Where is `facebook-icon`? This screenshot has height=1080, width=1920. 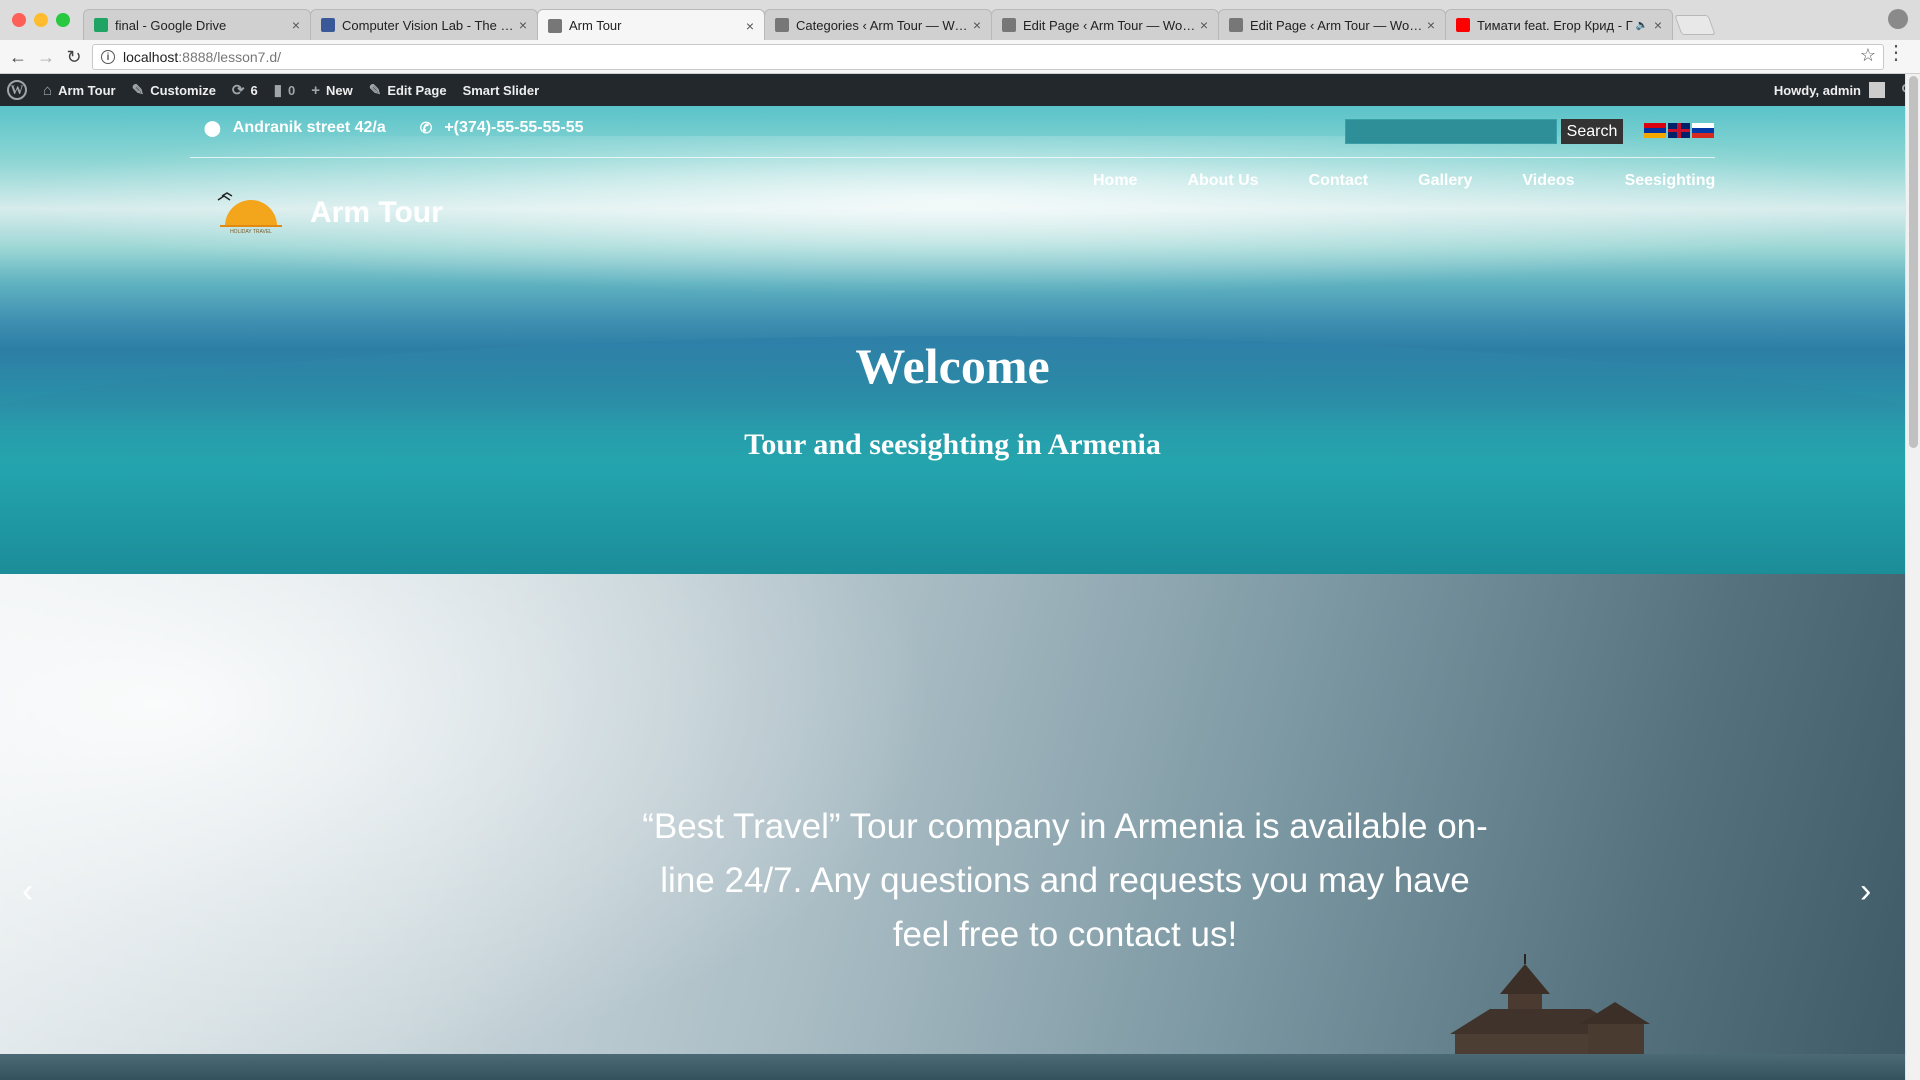
facebook-icon is located at coordinates (328, 25).